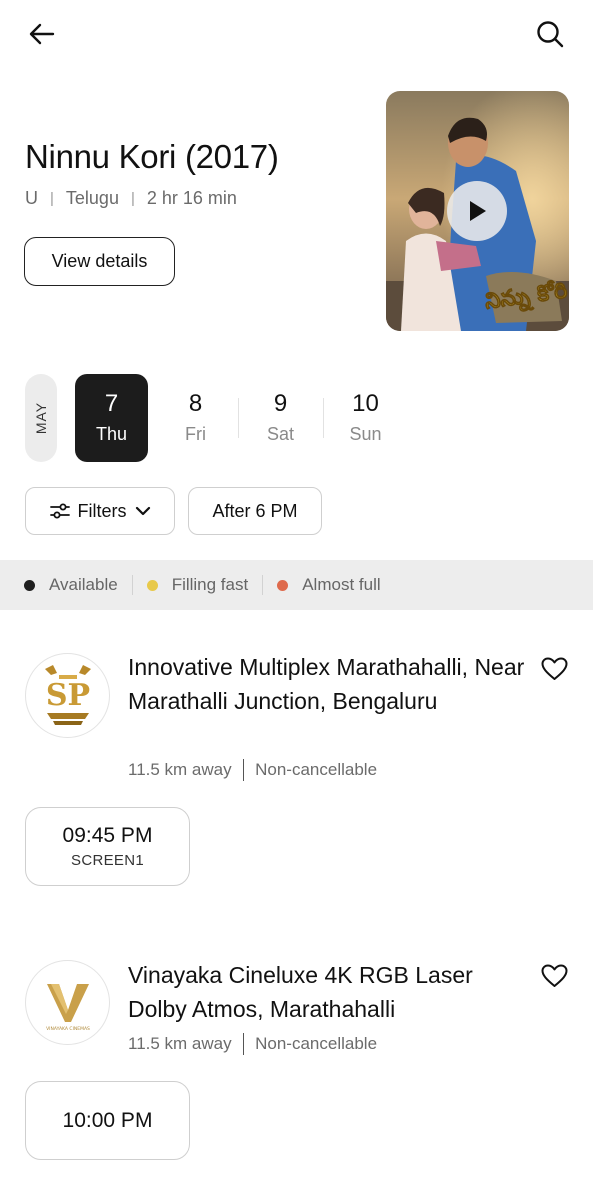  Describe the element at coordinates (99, 261) in the screenshot. I see `view-details-button: View details` at that location.